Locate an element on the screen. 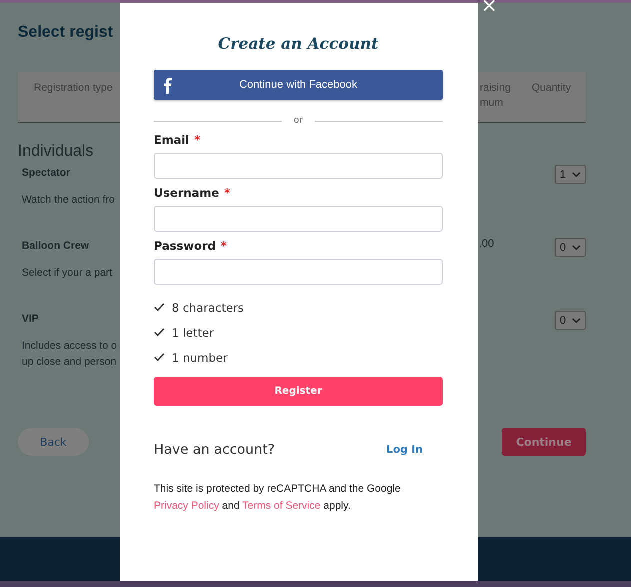  page-title: Select regist is located at coordinates (66, 33).